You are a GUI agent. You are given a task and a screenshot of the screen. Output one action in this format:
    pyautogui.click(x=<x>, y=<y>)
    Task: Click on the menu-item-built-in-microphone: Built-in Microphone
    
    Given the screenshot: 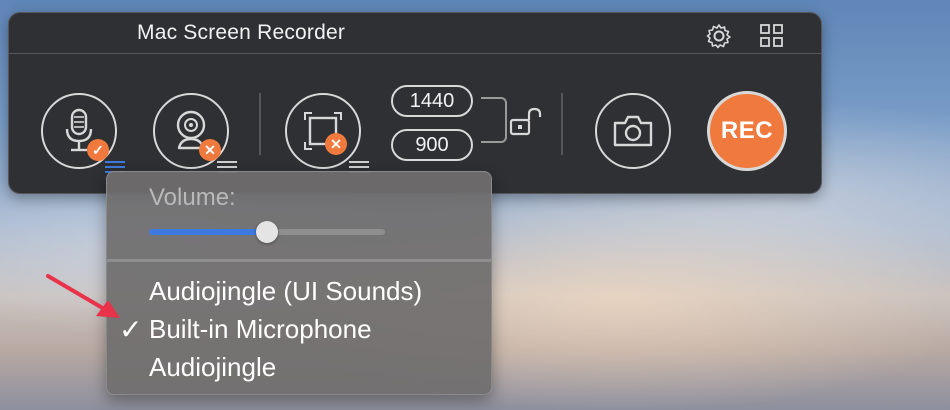 What is the action you would take?
    pyautogui.click(x=260, y=329)
    